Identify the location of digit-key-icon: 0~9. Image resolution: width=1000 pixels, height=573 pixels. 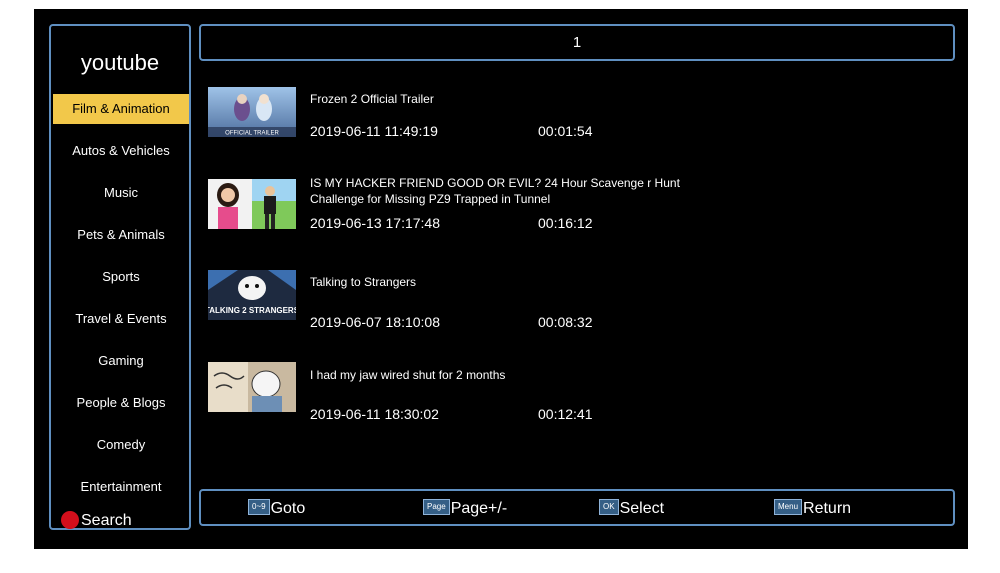
(259, 506).